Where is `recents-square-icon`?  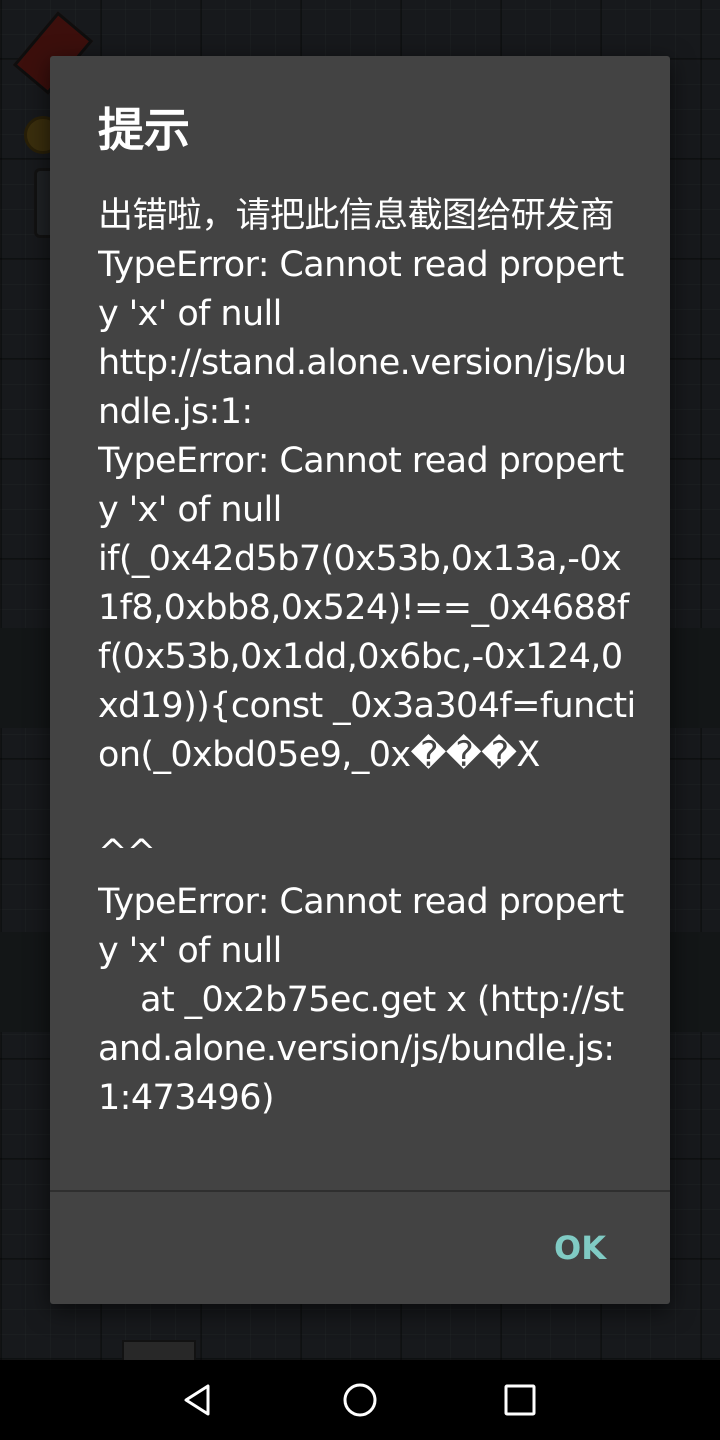
recents-square-icon is located at coordinates (520, 1400).